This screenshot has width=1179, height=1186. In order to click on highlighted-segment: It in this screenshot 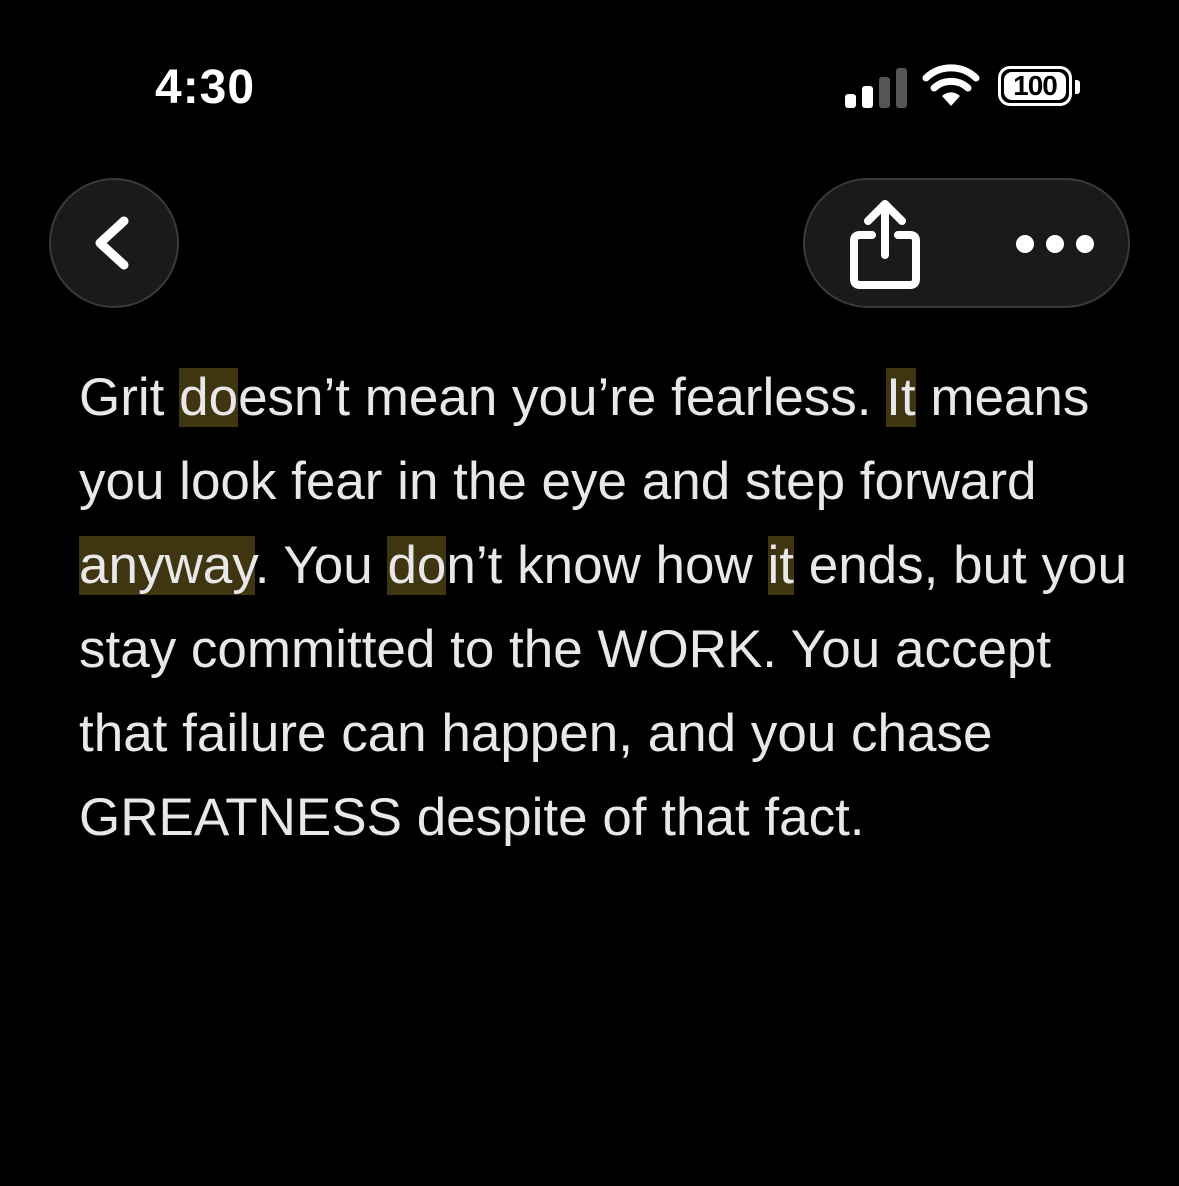, I will do `click(901, 397)`.